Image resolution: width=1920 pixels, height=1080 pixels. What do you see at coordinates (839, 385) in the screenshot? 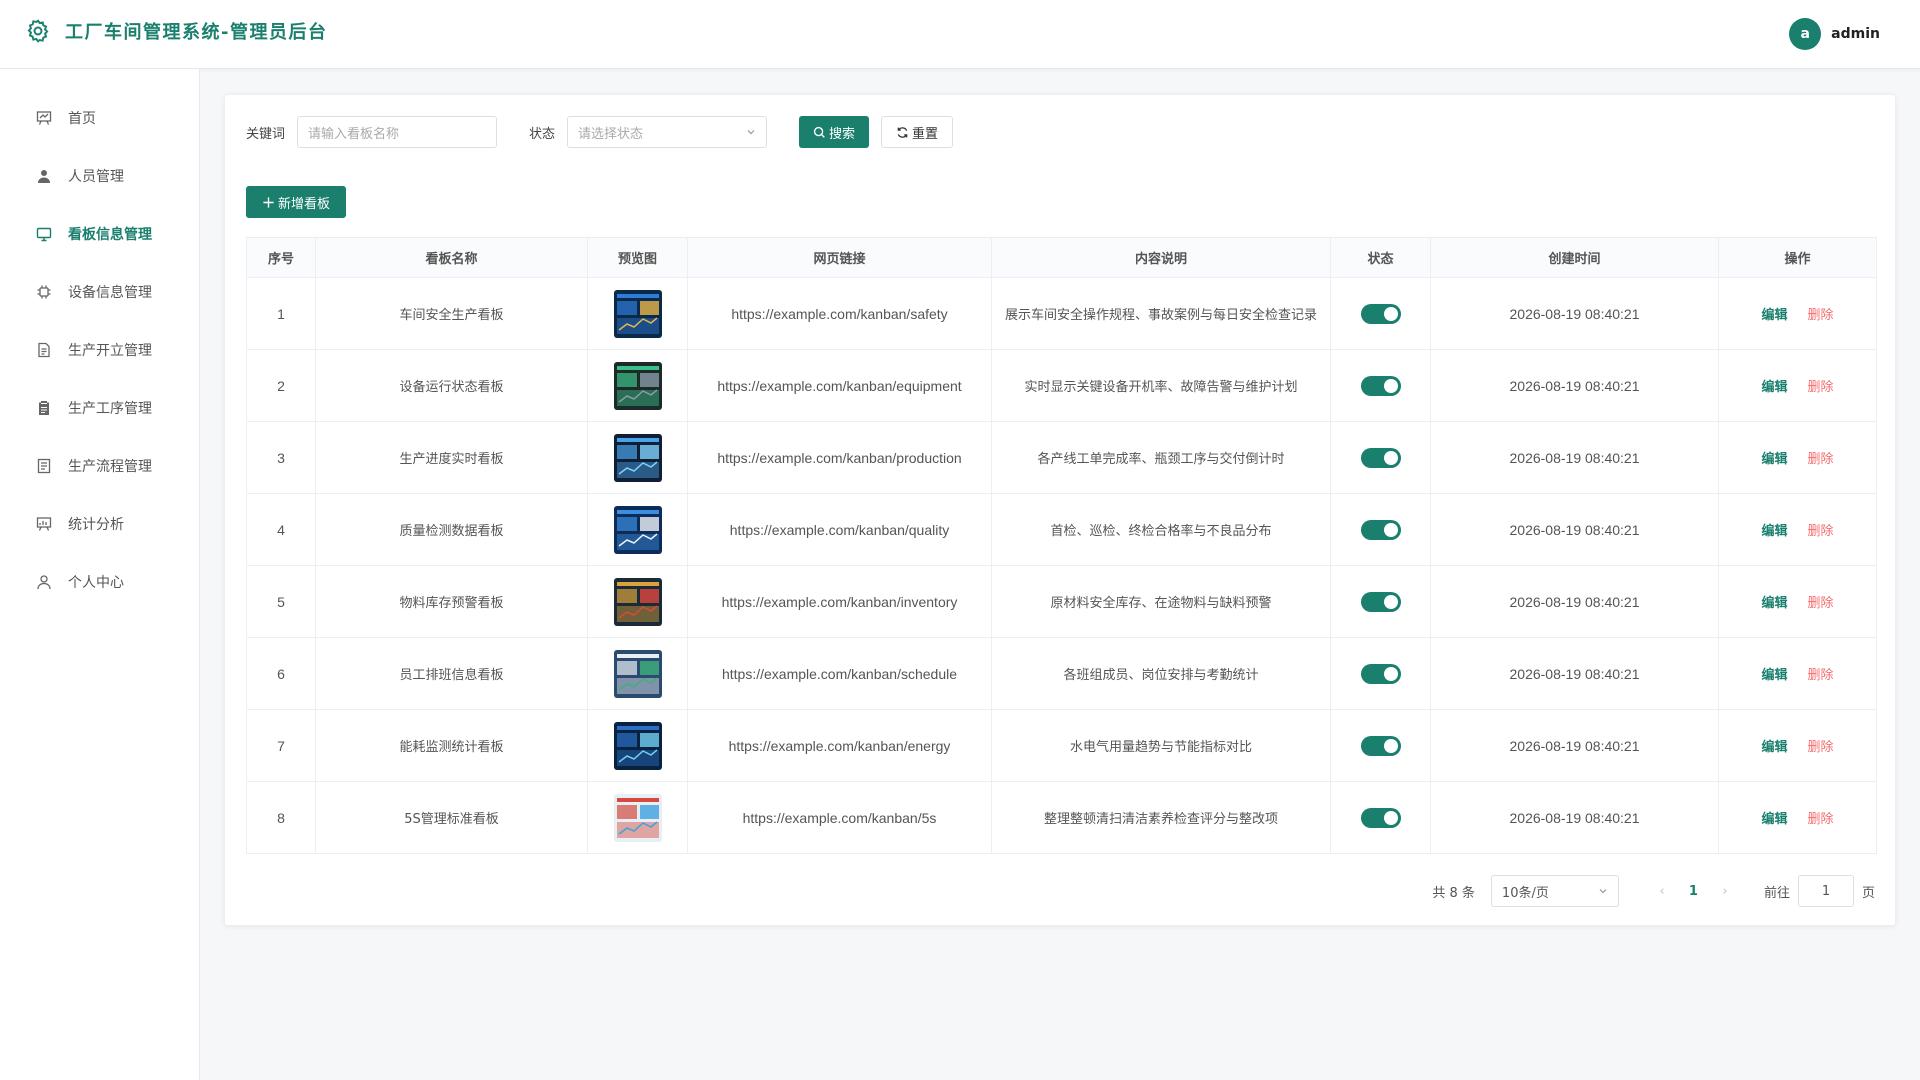
I see `row-url: https://example.com/kanban/equipment` at bounding box center [839, 385].